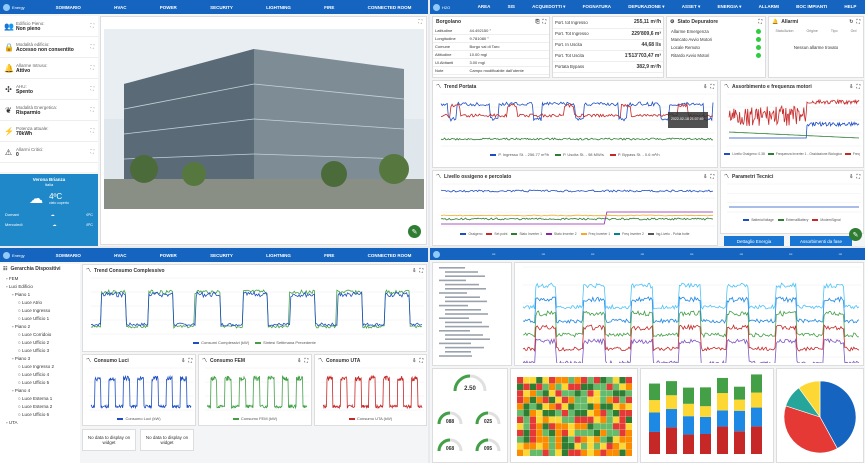 The width and height of the screenshot is (865, 463). Describe the element at coordinates (537, 22) in the screenshot. I see `export-icon: ⎘` at that location.